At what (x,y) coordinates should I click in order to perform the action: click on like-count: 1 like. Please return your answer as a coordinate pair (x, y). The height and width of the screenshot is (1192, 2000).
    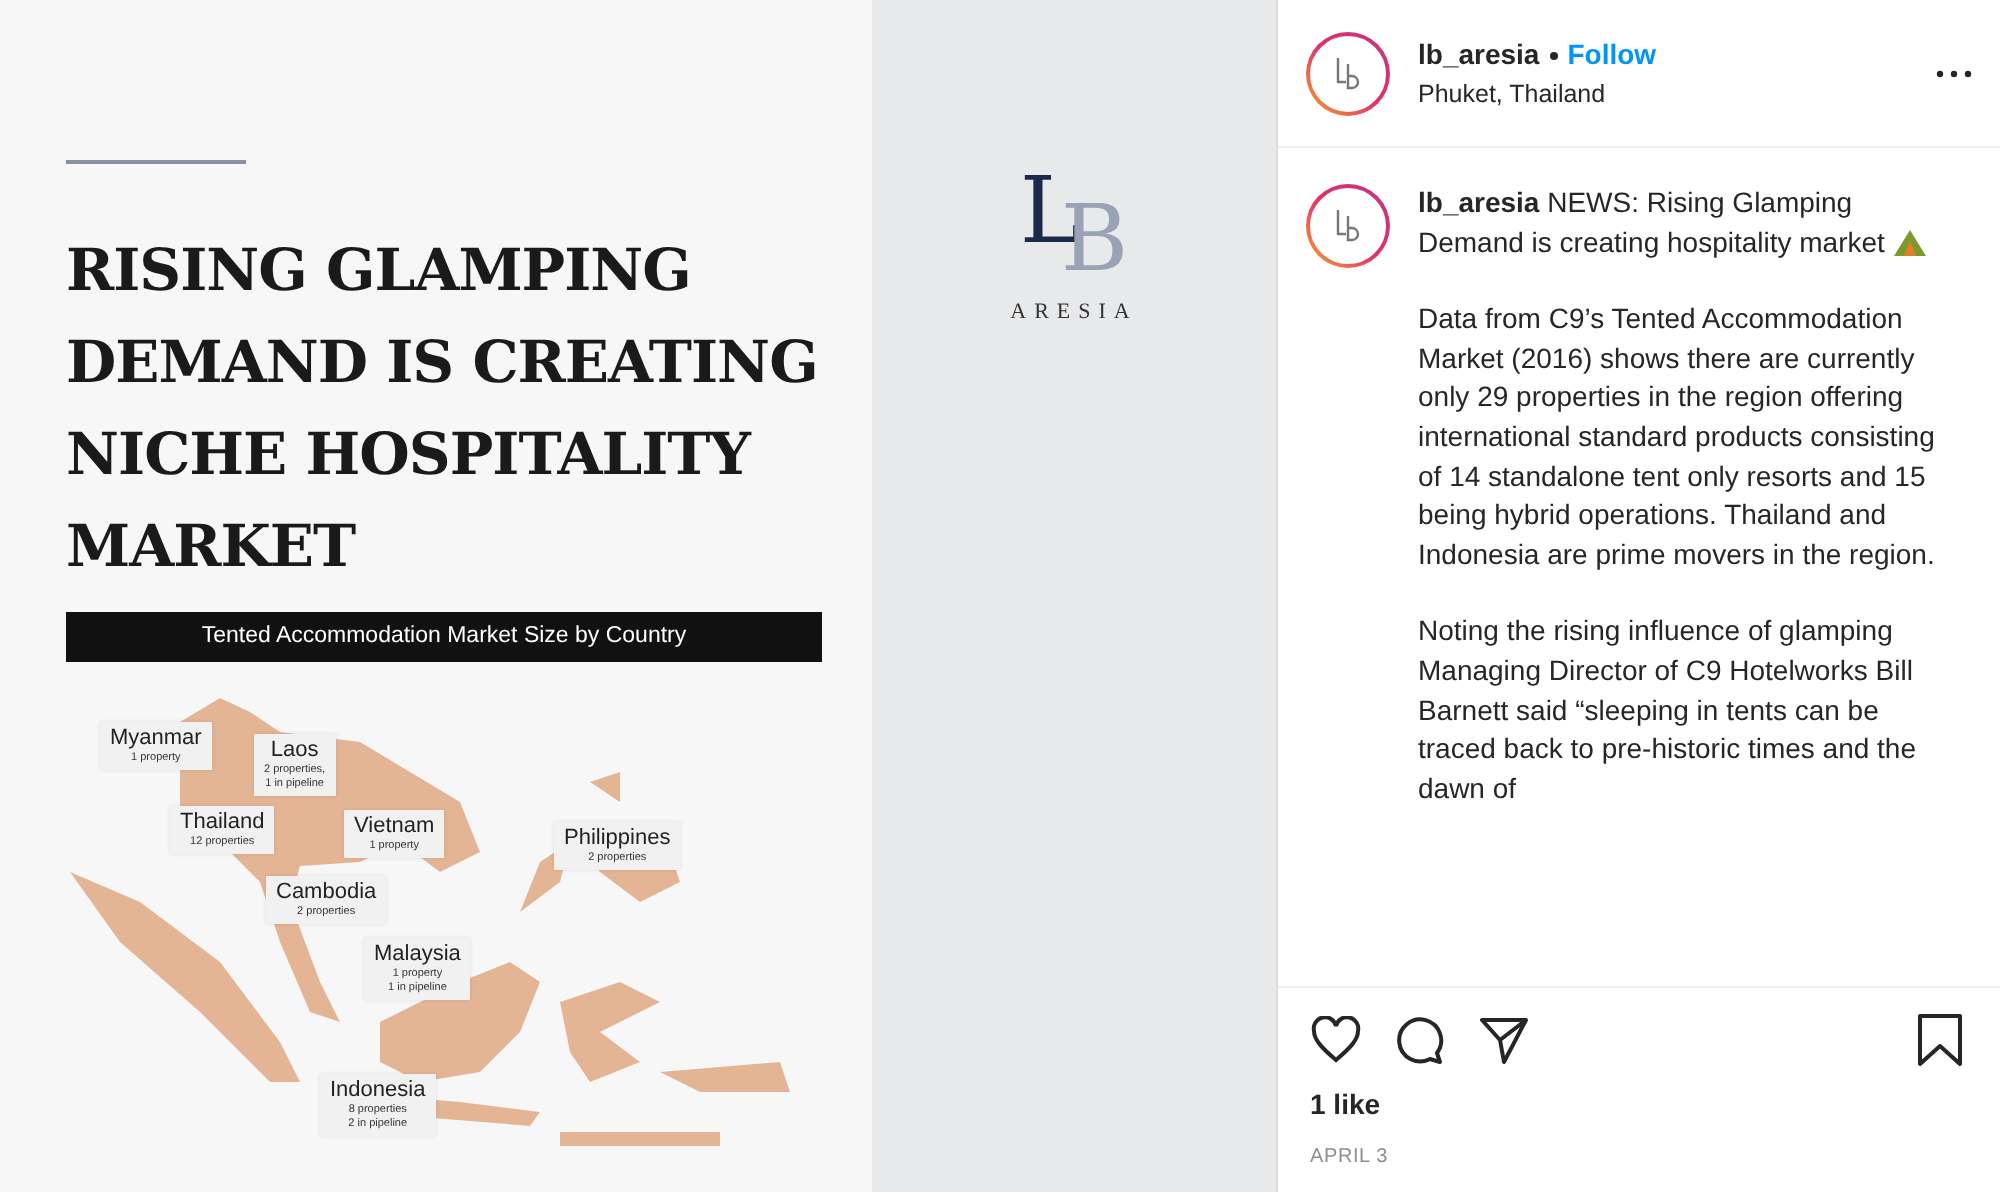
    Looking at the image, I should click on (1641, 1105).